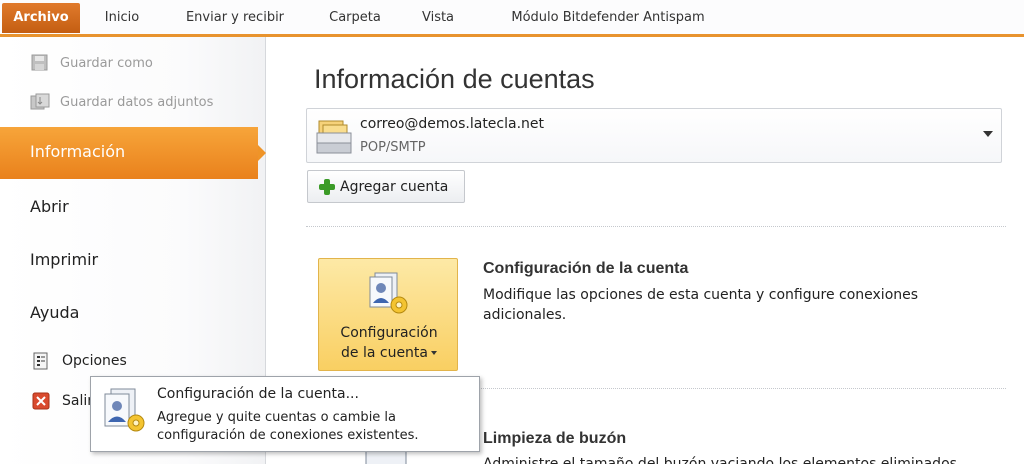  I want to click on account-settings-button: Configuración de la cuenta, so click(388, 314).